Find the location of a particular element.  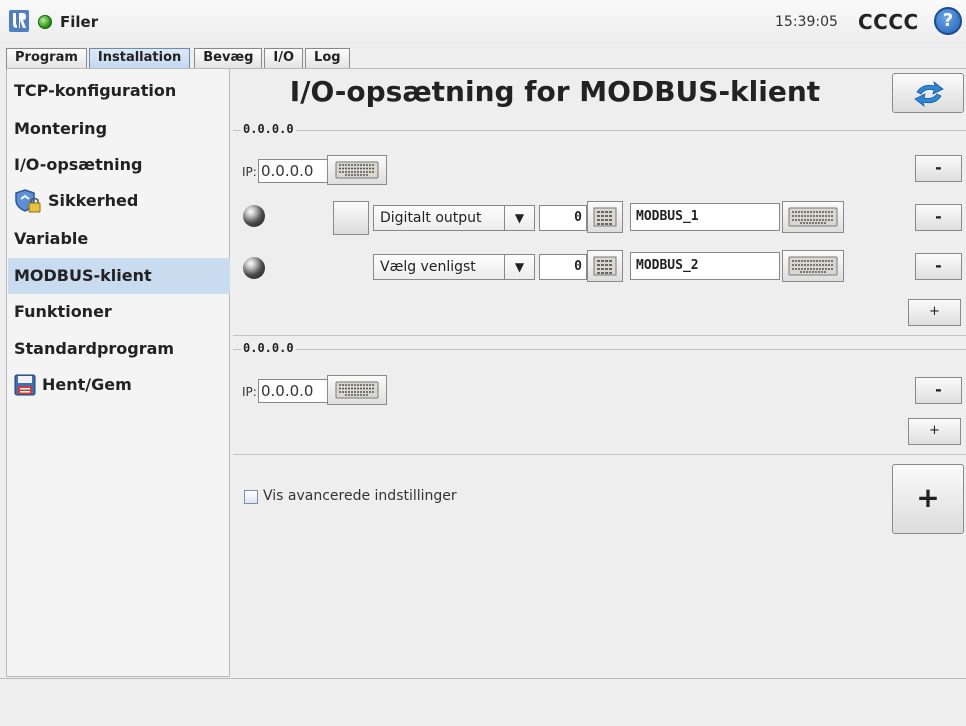

status-indicator-icon is located at coordinates (45, 22).